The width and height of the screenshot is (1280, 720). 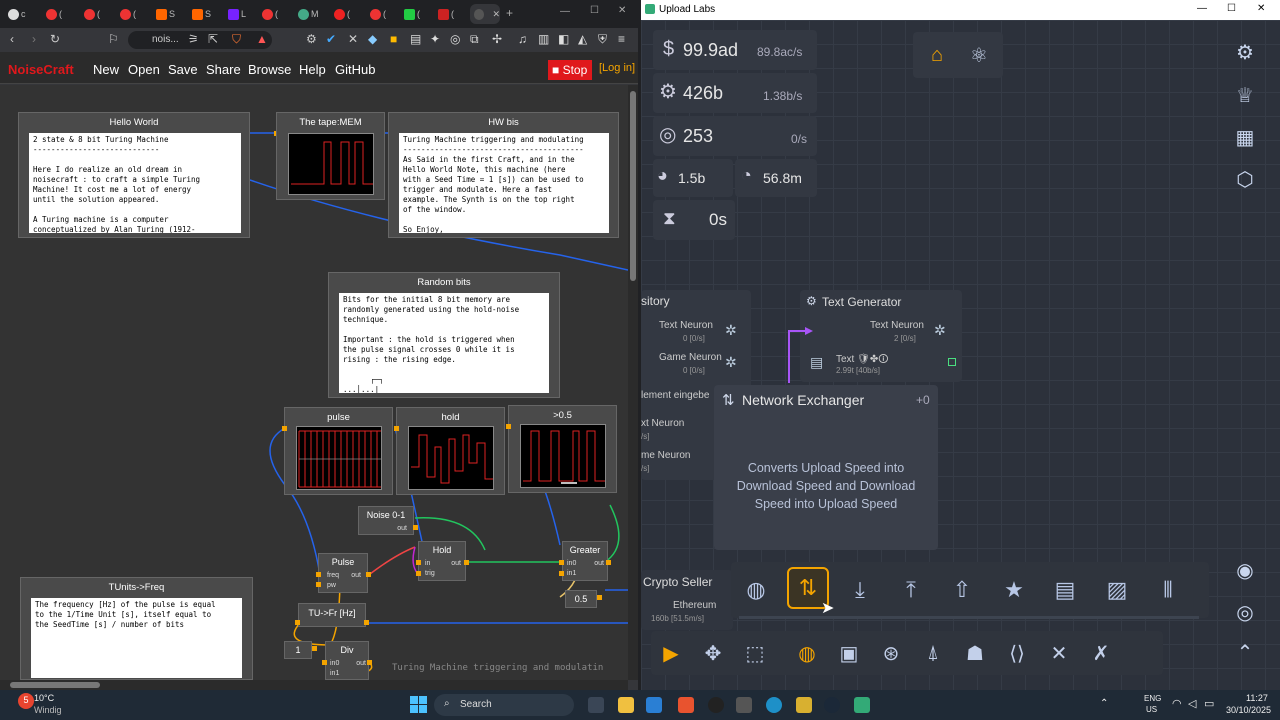 I want to click on const-node: 0.5, so click(x=581, y=599).